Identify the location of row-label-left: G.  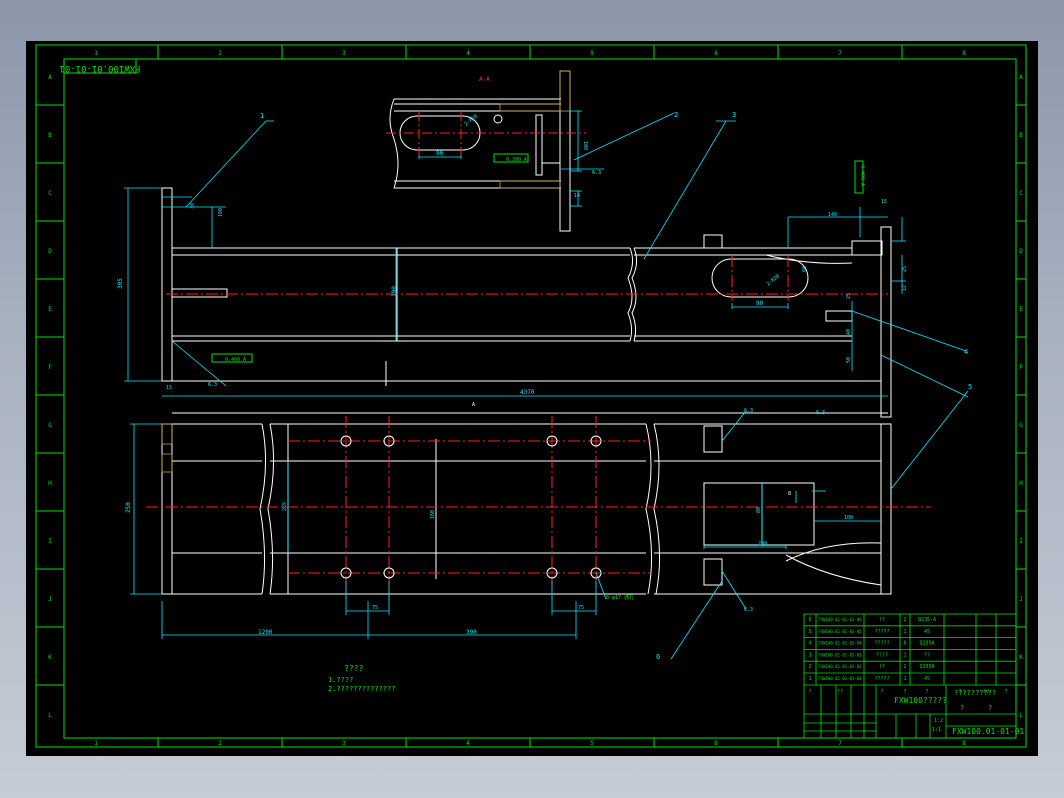
(50, 425).